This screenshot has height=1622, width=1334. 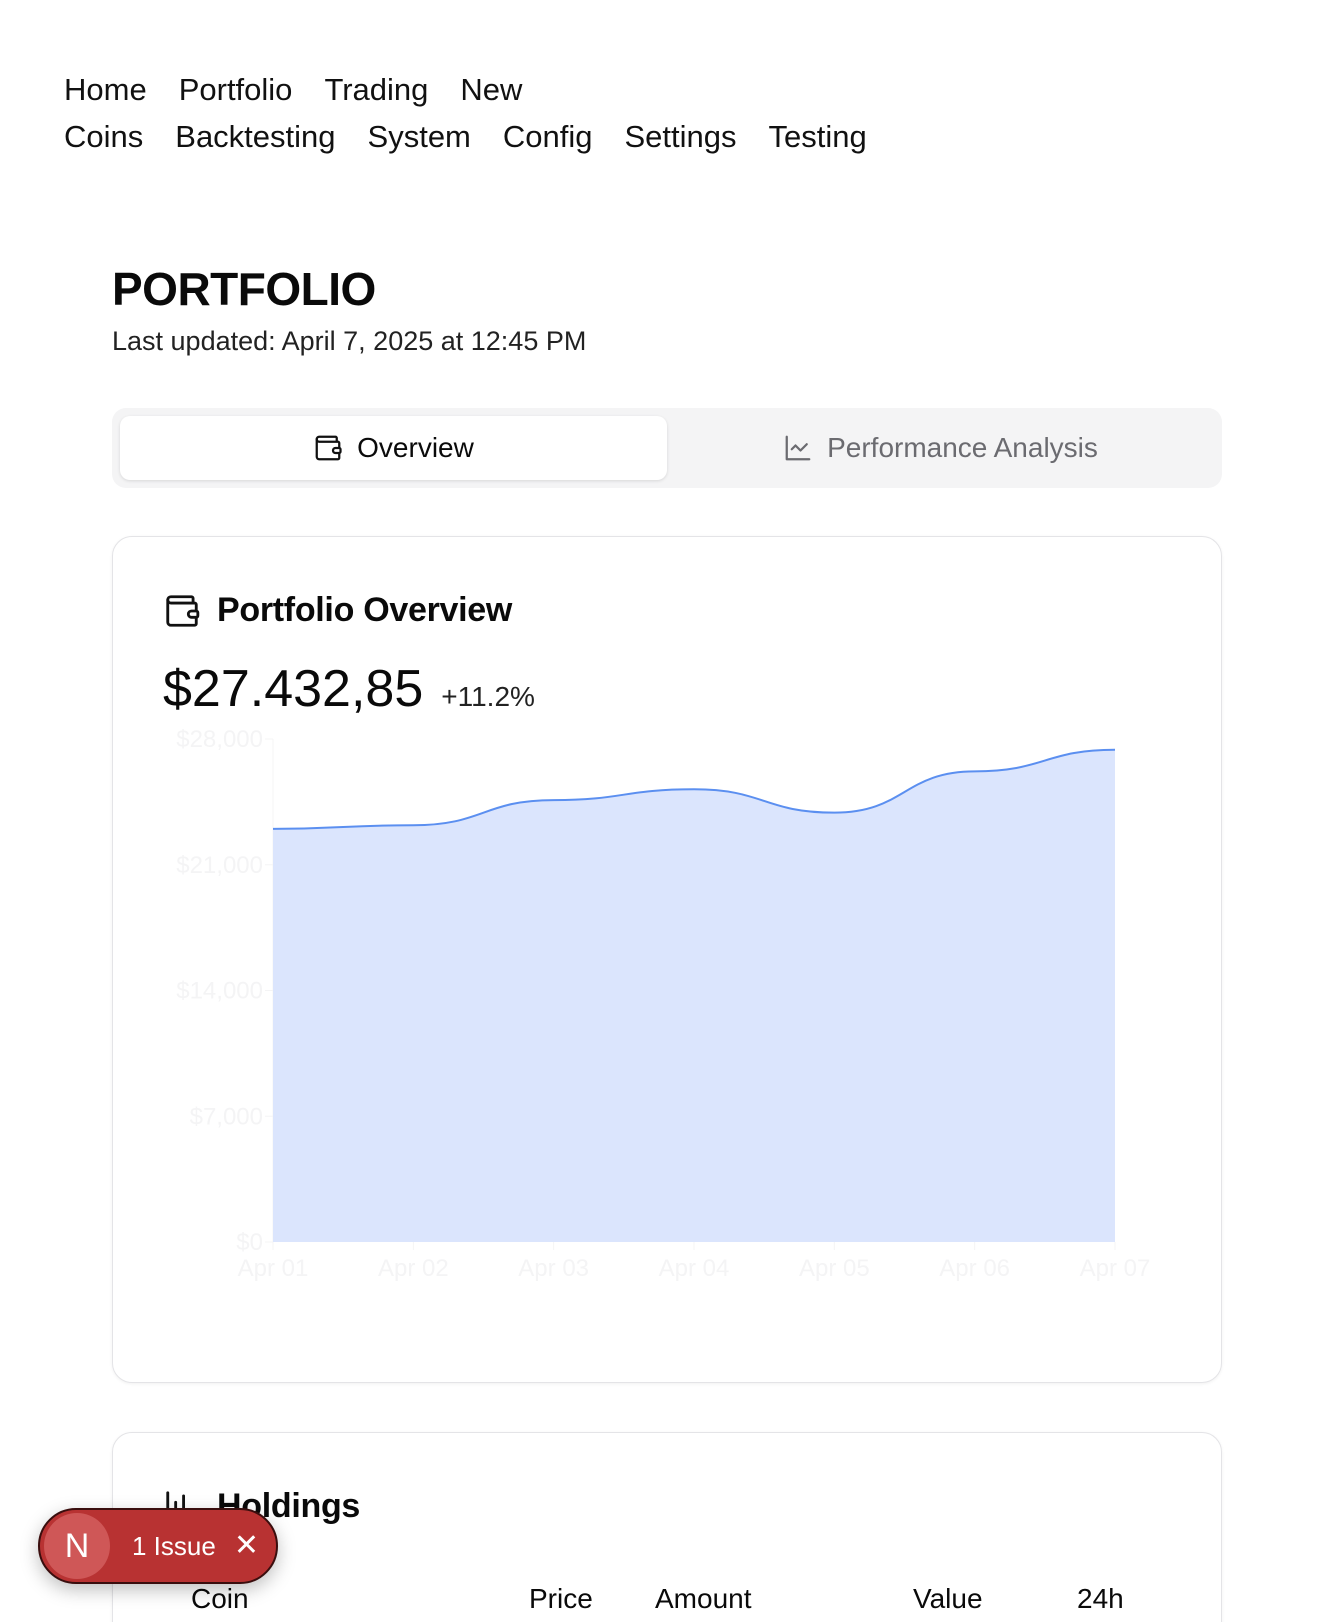 I want to click on last-updated-text: Last updated: April 7, 2025 at 12:45 PM, so click(x=349, y=341).